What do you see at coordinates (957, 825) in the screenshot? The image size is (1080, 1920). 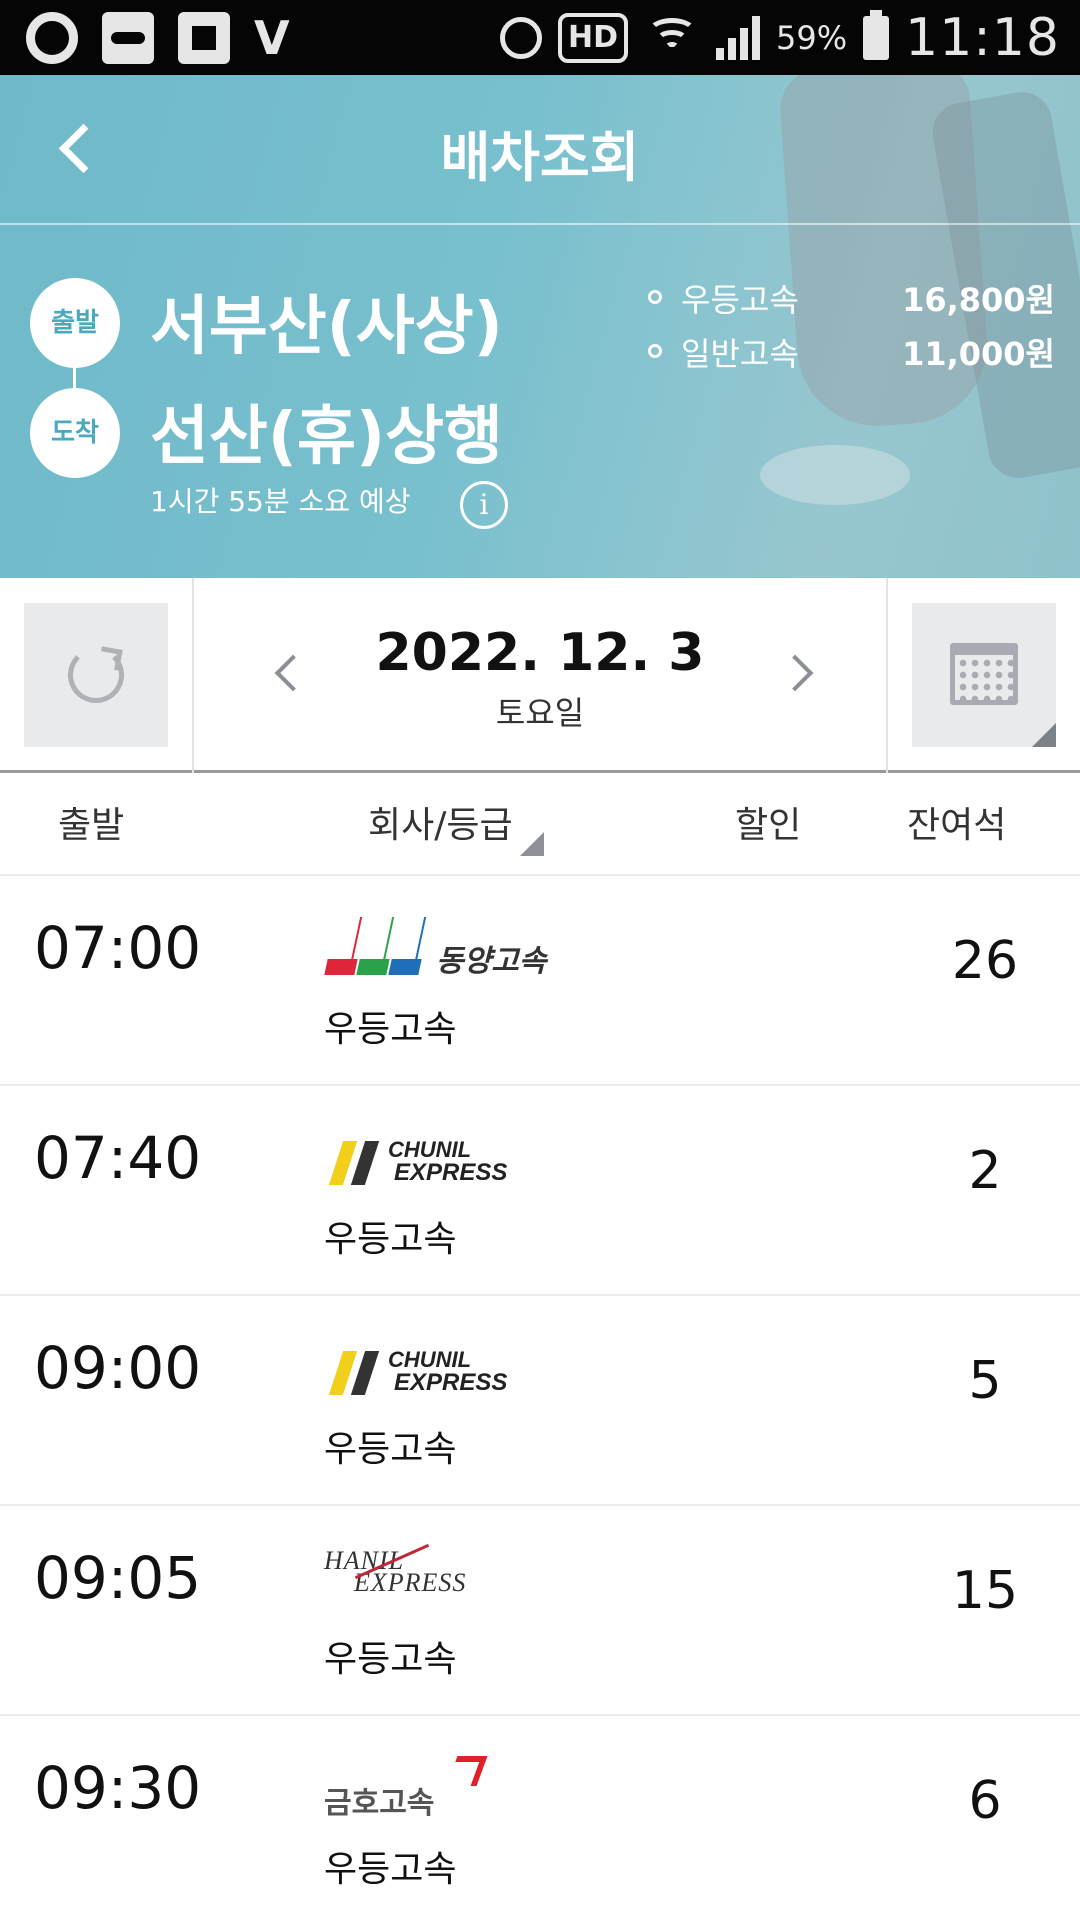 I see `column-remaining-seats: 잔여석` at bounding box center [957, 825].